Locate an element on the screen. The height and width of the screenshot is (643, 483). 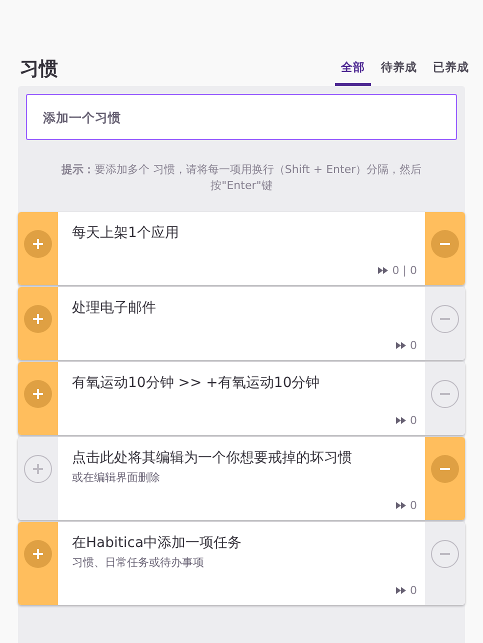
hint-text: 提示：要添加多个 习惯，请将每一项用换行（Shift + Enter）分隔，然后按"Enter"键 is located at coordinates (241, 178).